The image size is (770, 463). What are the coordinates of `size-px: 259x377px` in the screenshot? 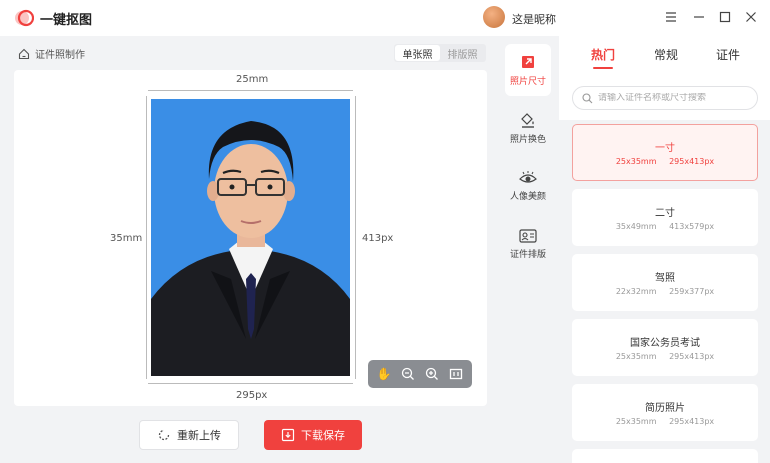 It's located at (692, 291).